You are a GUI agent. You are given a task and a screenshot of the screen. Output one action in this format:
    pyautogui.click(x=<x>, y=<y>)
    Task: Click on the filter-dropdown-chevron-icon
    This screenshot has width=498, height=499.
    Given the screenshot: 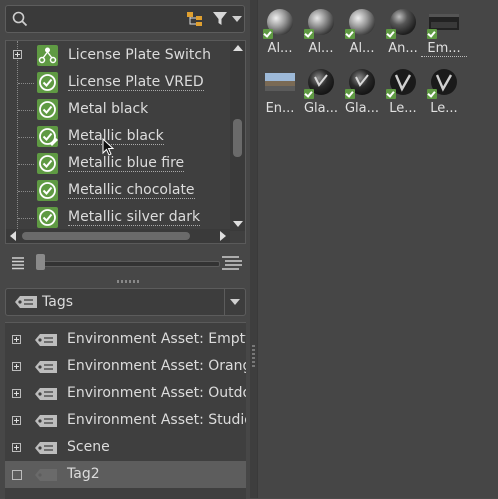 What is the action you would take?
    pyautogui.click(x=237, y=19)
    